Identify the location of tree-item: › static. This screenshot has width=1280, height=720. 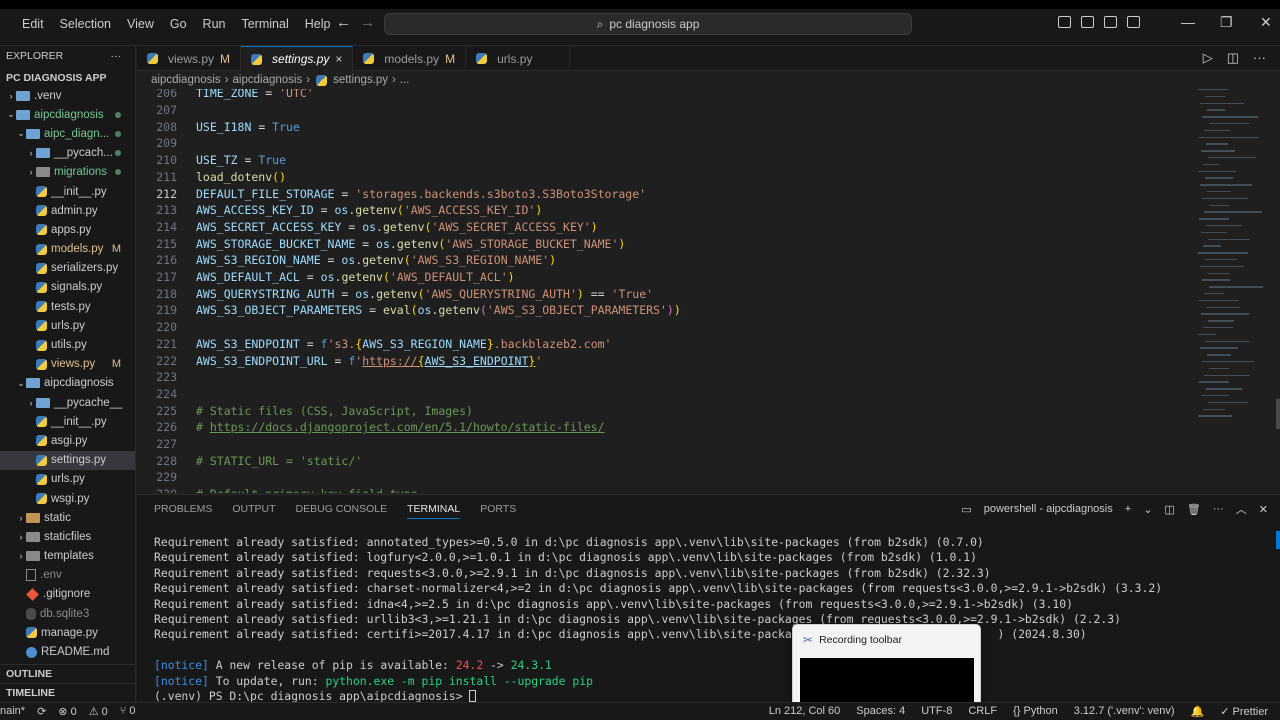
(67, 517).